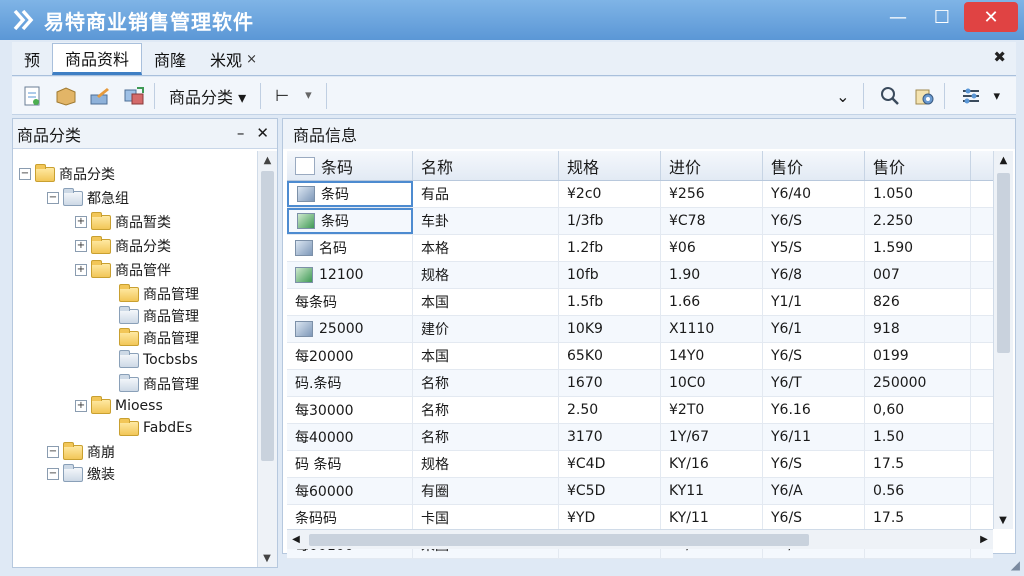 The height and width of the screenshot is (576, 1024). Describe the element at coordinates (814, 383) in the screenshot. I see `table-cell: Y6/T` at that location.